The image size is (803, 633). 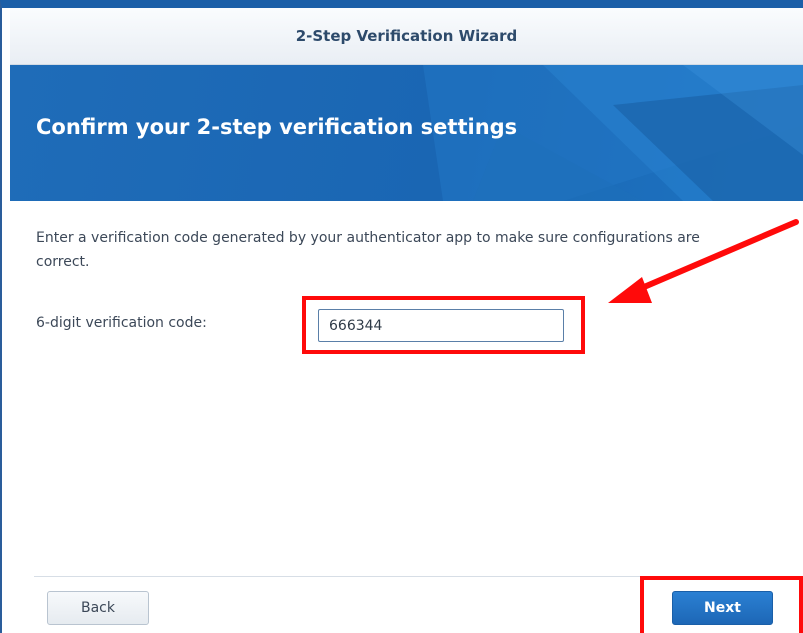 I want to click on window-titlebar: 2-Step Verification Wizard, so click(x=406, y=36).